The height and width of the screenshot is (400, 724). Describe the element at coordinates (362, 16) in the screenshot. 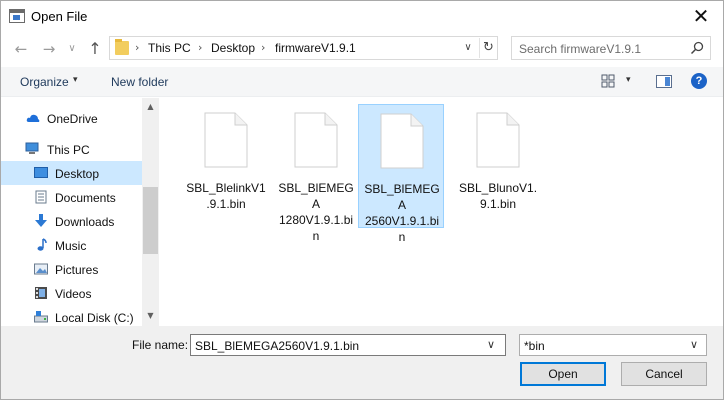

I see `title-bar: Open File ✕` at that location.